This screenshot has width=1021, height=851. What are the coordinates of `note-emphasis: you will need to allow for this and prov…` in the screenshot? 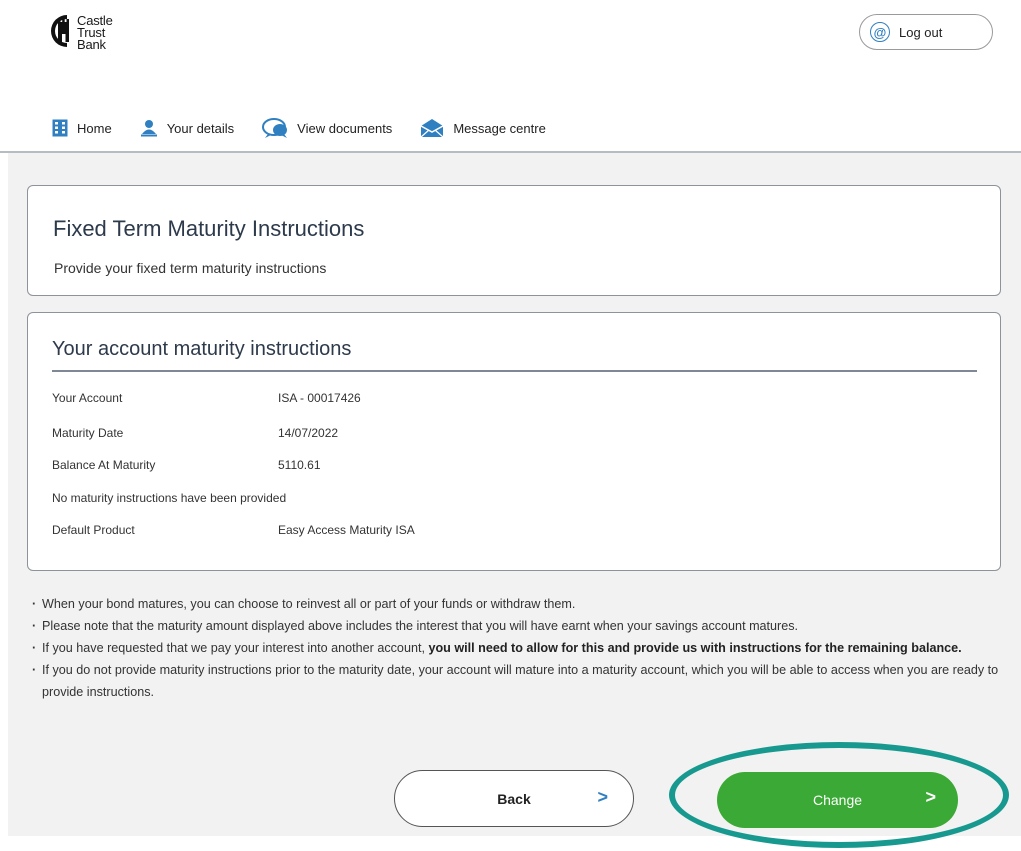 It's located at (695, 648).